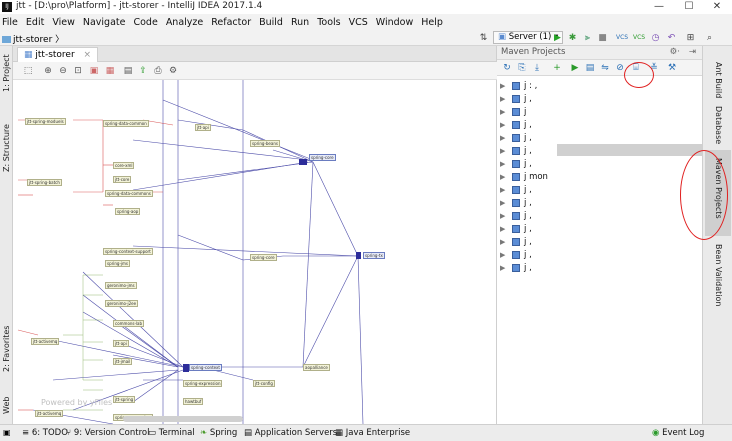  What do you see at coordinates (171, 433) in the screenshot?
I see `terminal-tab: ▭ Terminal` at bounding box center [171, 433].